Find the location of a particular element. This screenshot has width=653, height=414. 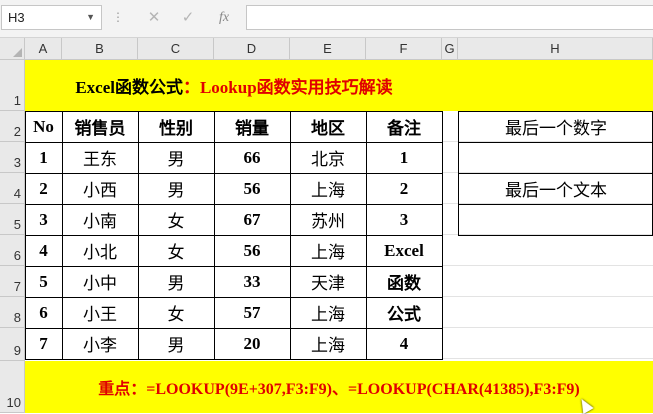

header-salesperson: 销售员 is located at coordinates (100, 126).